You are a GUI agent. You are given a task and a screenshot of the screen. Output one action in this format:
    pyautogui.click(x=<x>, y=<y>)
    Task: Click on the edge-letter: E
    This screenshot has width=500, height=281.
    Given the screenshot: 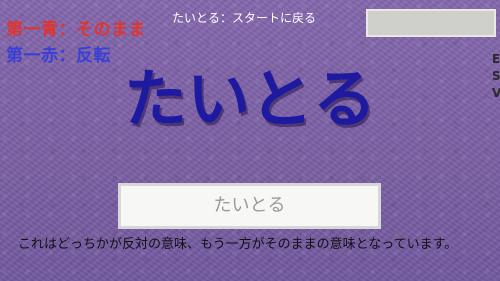 What is the action you would take?
    pyautogui.click(x=496, y=59)
    